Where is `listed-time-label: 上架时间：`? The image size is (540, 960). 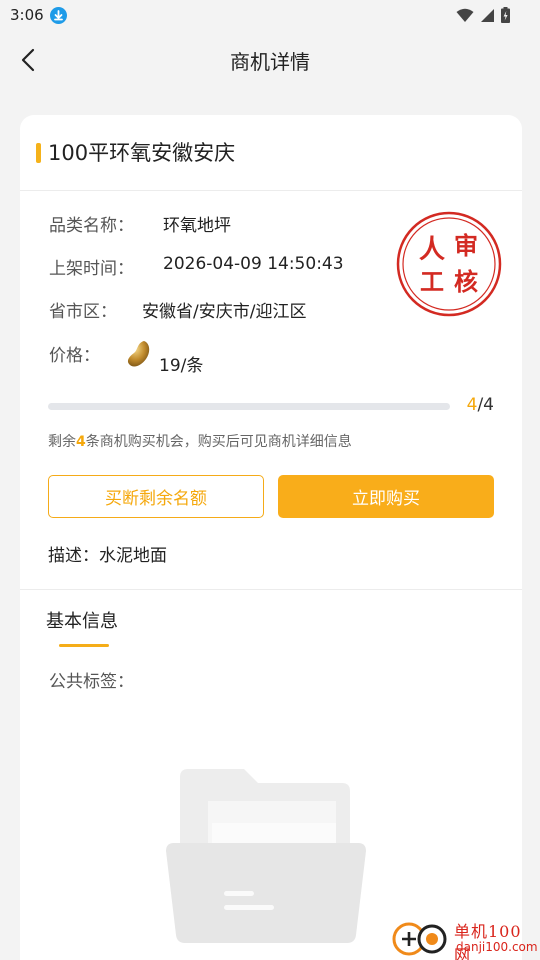 listed-time-label: 上架时间： is located at coordinates (91, 269).